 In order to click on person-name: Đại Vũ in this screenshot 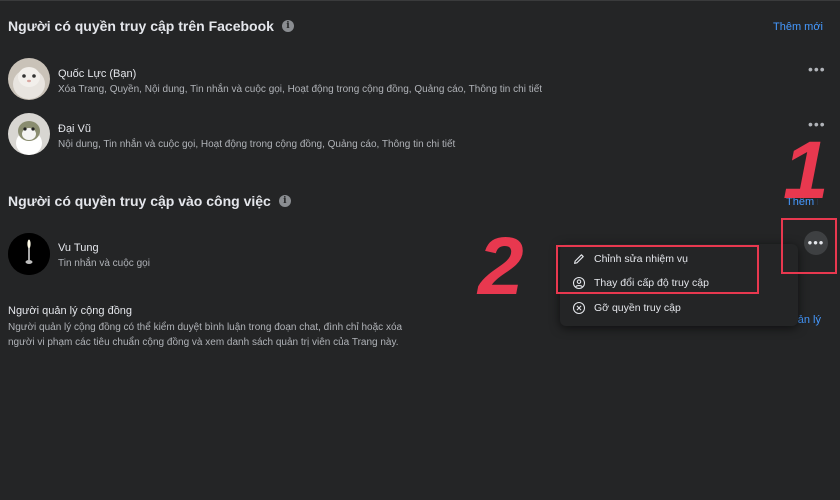, I will do `click(74, 129)`.